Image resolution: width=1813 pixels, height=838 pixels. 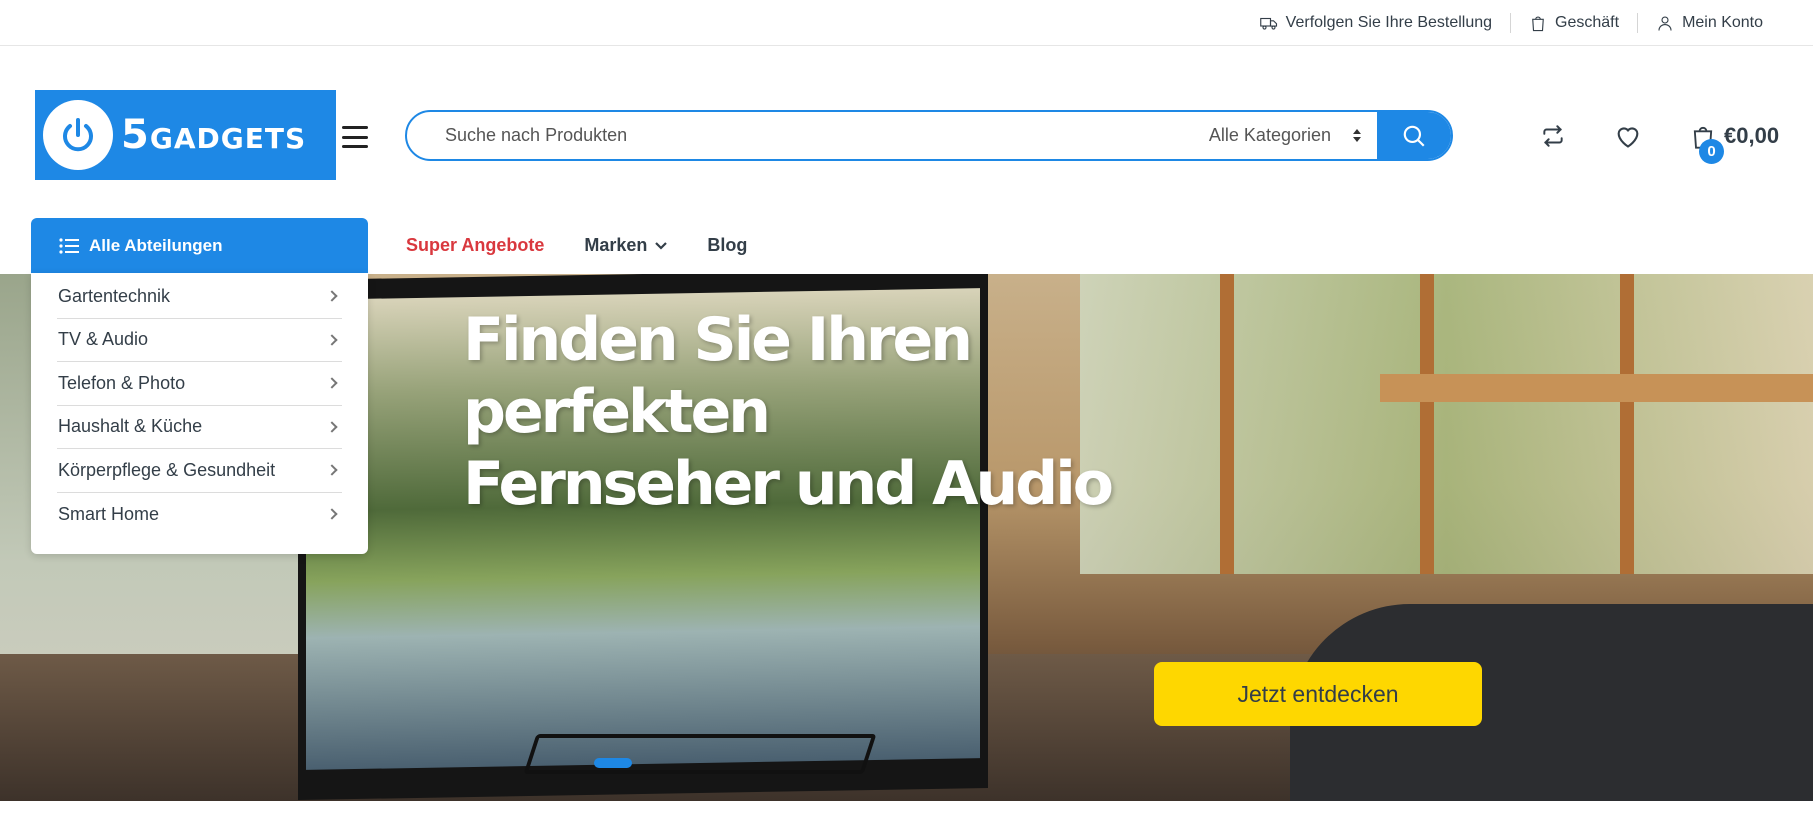 I want to click on discover-now-button: Jetzt entdecken, so click(x=1318, y=694).